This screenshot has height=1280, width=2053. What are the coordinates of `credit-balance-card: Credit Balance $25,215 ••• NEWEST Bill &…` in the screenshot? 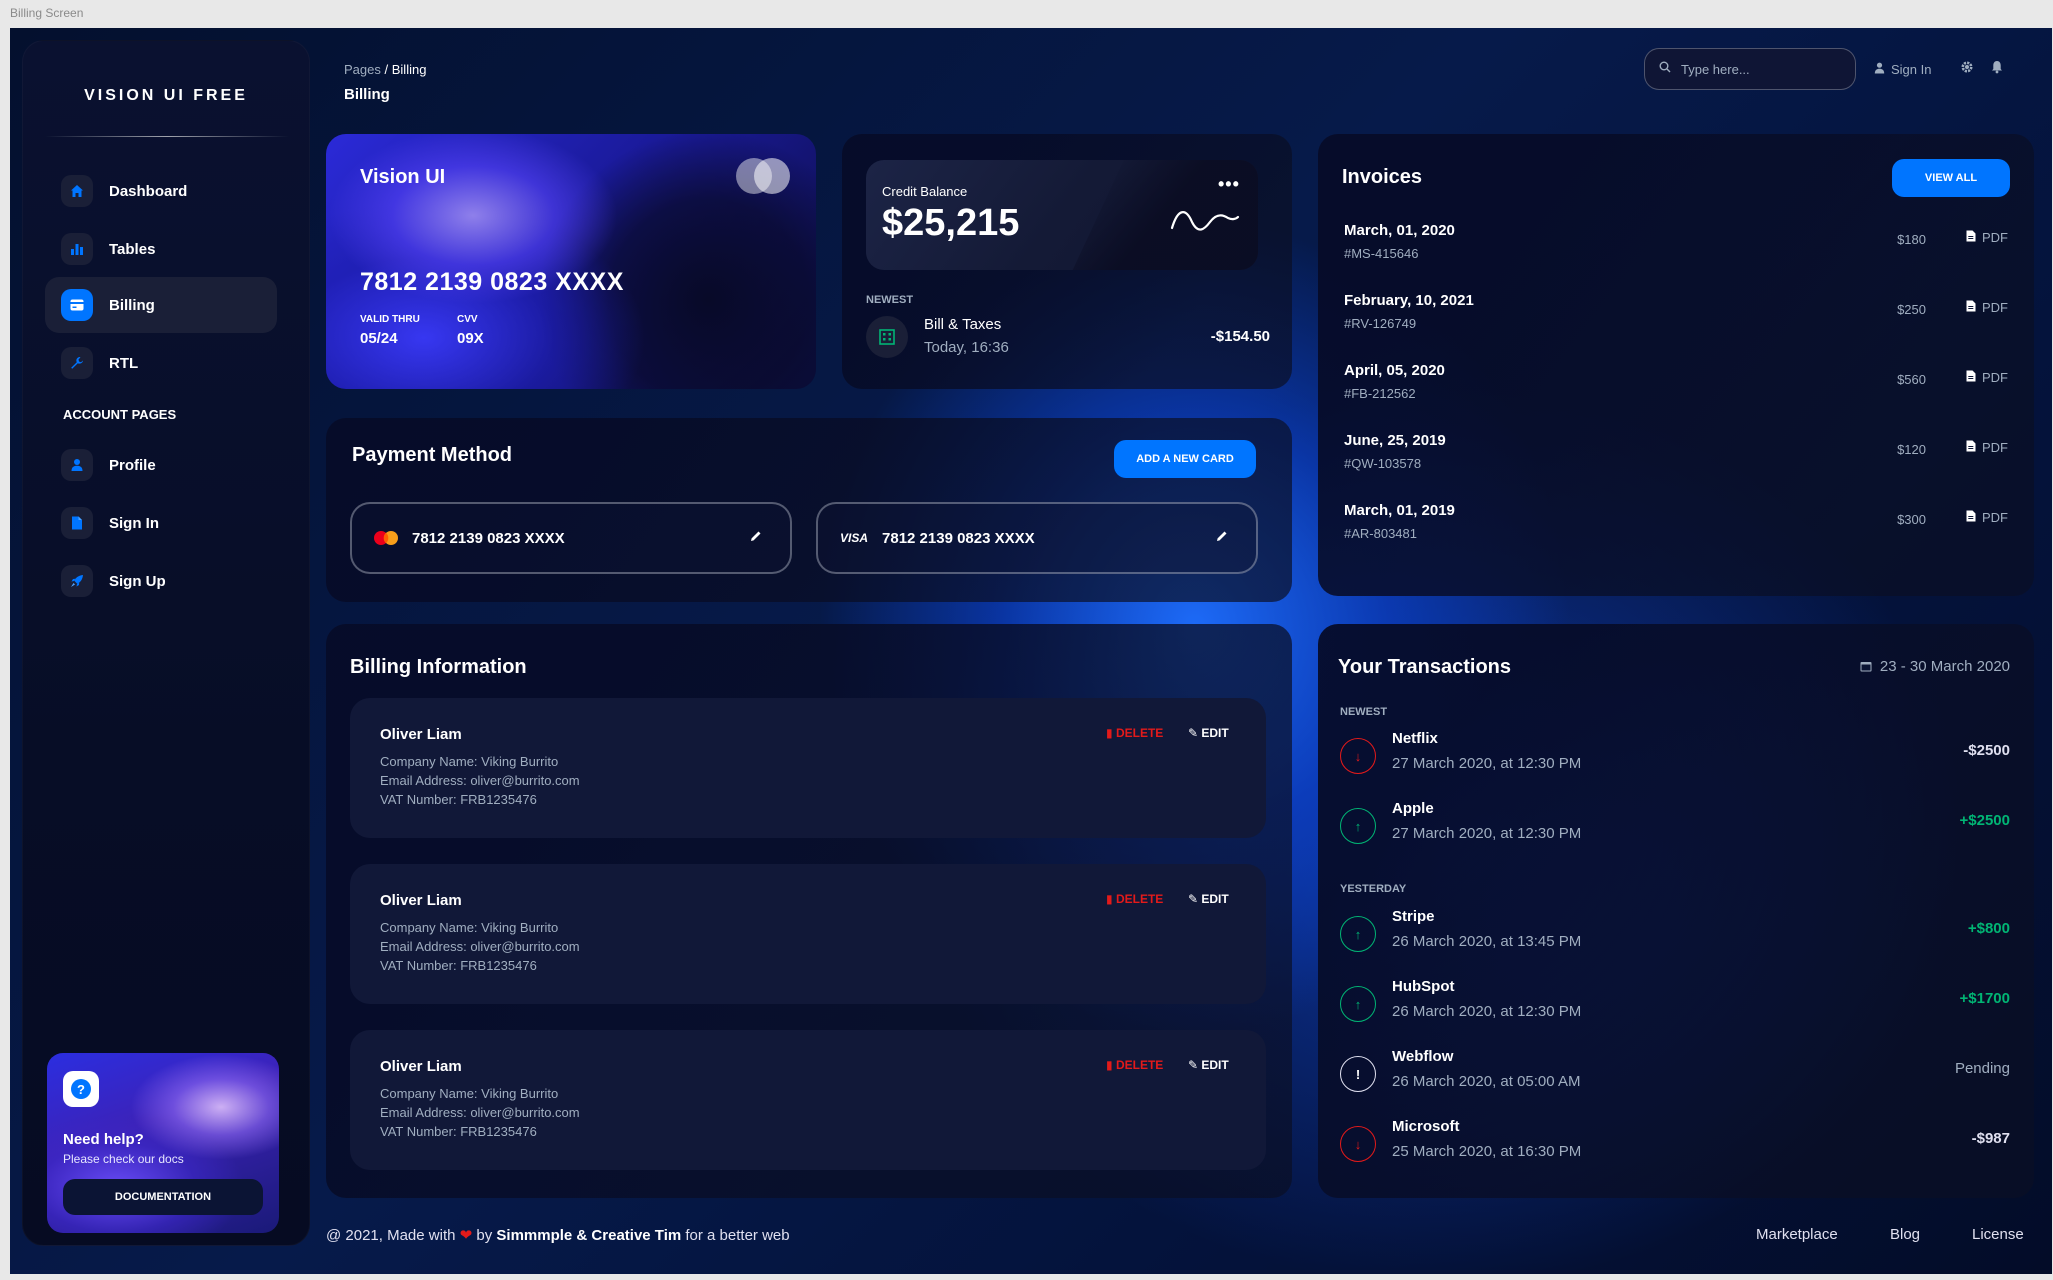 It's located at (1067, 261).